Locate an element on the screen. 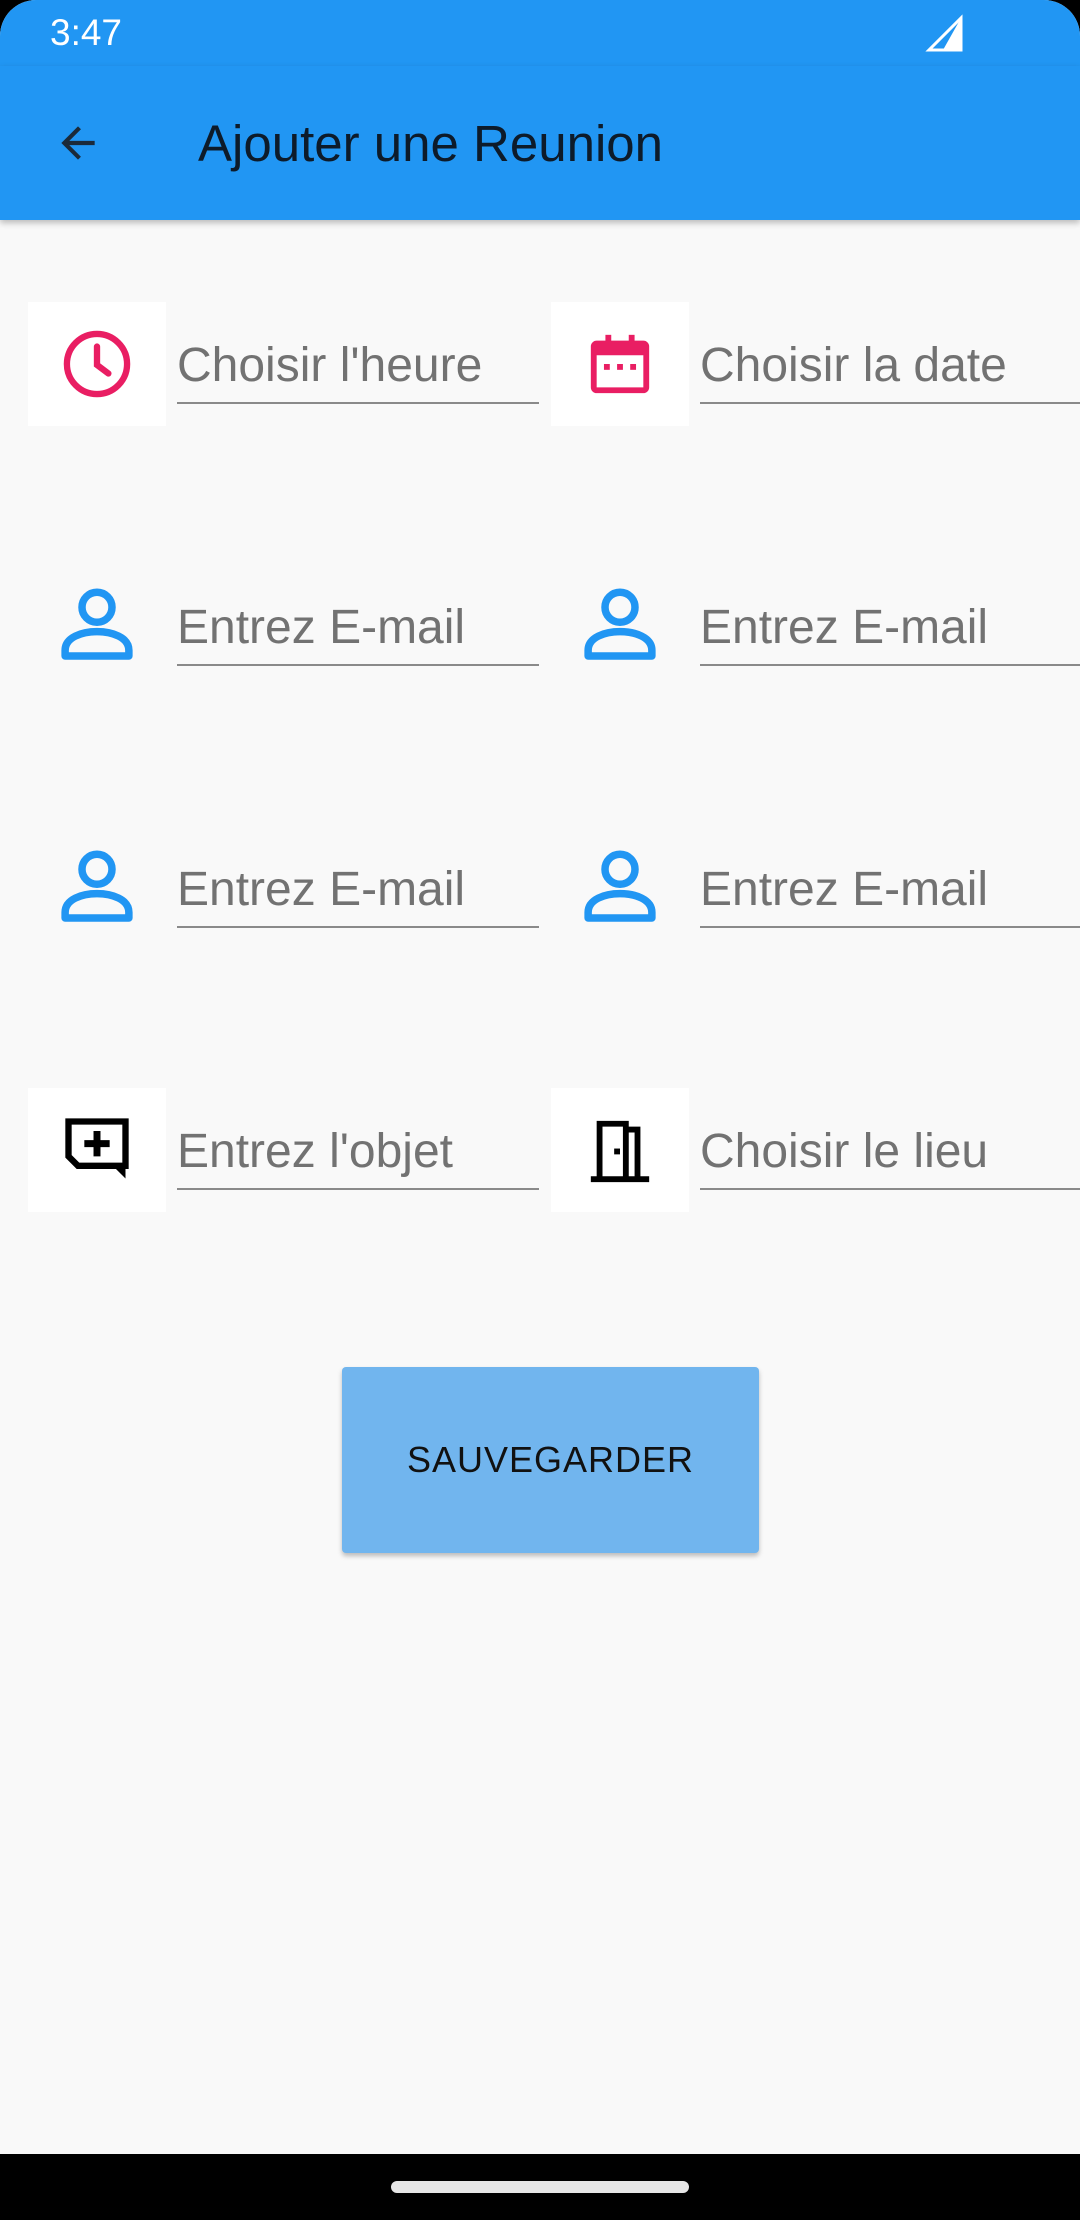 The height and width of the screenshot is (2220, 1080). app-bar: Ajouter une Reunion is located at coordinates (540, 143).